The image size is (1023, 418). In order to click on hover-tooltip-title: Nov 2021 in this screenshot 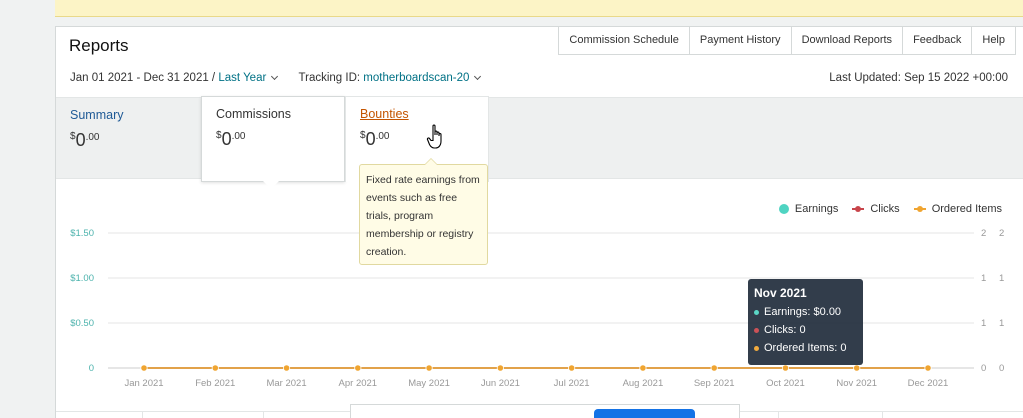, I will do `click(780, 293)`.